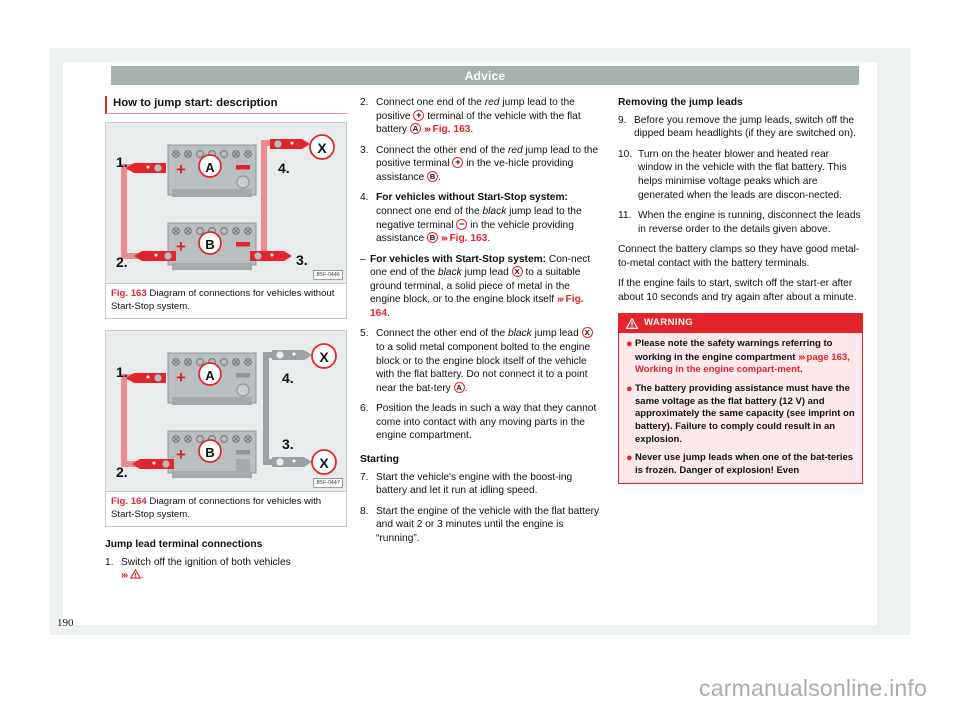 This screenshot has width=960, height=708. What do you see at coordinates (284, 168) in the screenshot?
I see `svg-text: 4.` at bounding box center [284, 168].